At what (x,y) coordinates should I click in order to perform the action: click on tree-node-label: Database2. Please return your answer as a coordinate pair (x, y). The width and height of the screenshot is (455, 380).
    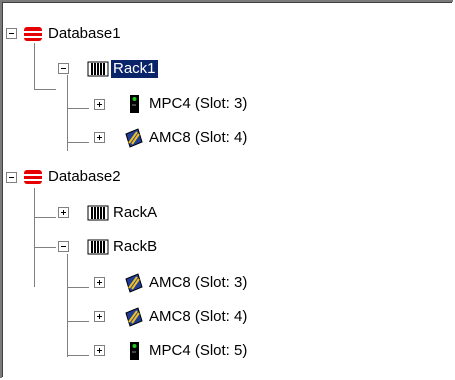
    Looking at the image, I should click on (84, 176).